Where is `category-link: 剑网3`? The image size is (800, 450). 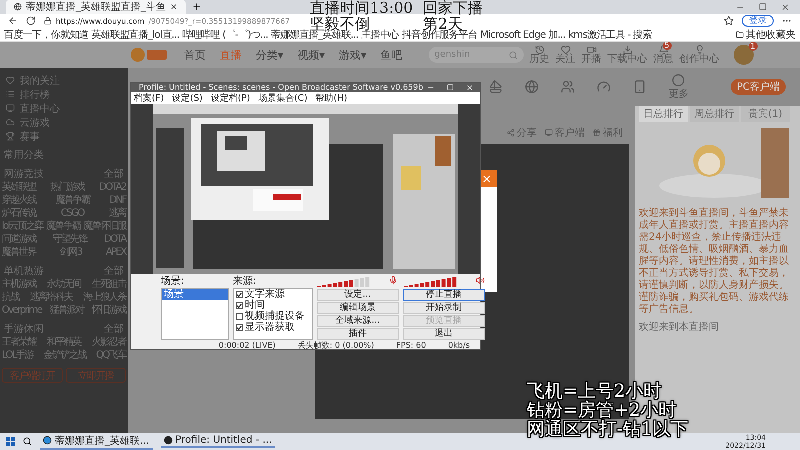 category-link: 剑网3 is located at coordinates (71, 253).